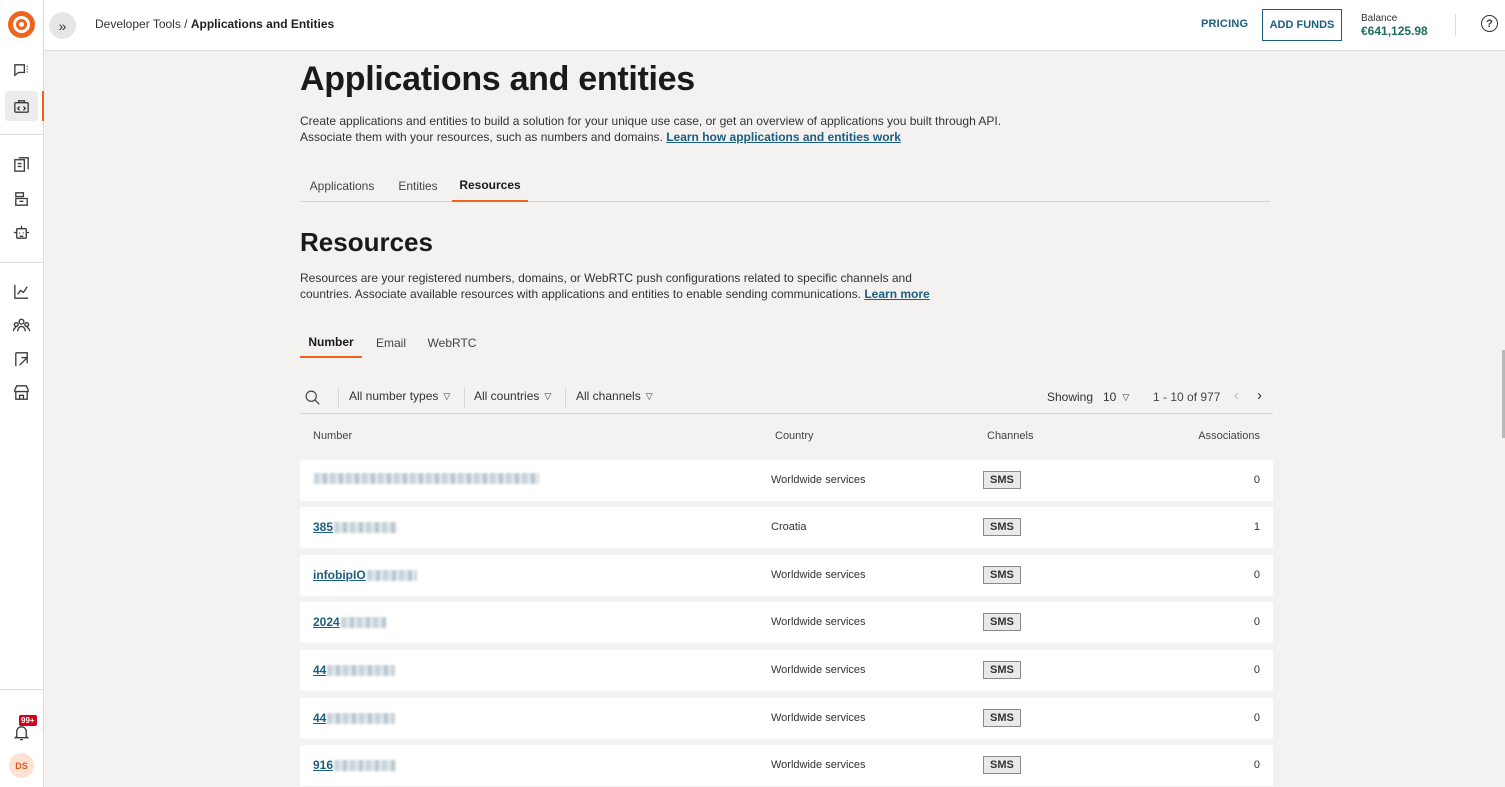  Describe the element at coordinates (326, 622) in the screenshot. I see `number-text: 2024` at that location.